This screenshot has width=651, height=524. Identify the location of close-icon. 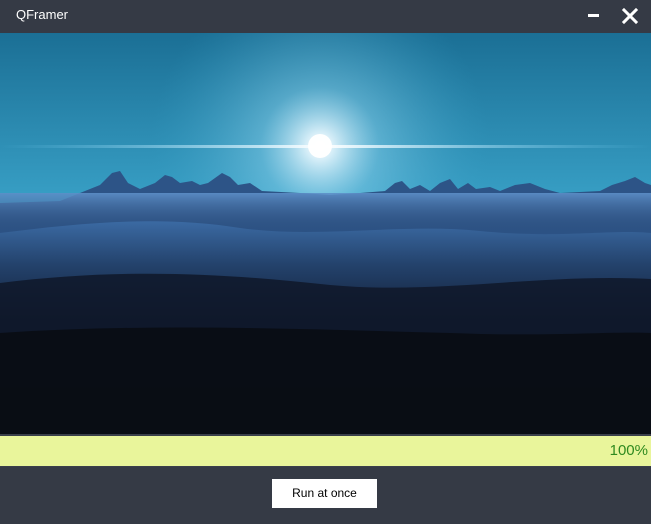
(630, 16).